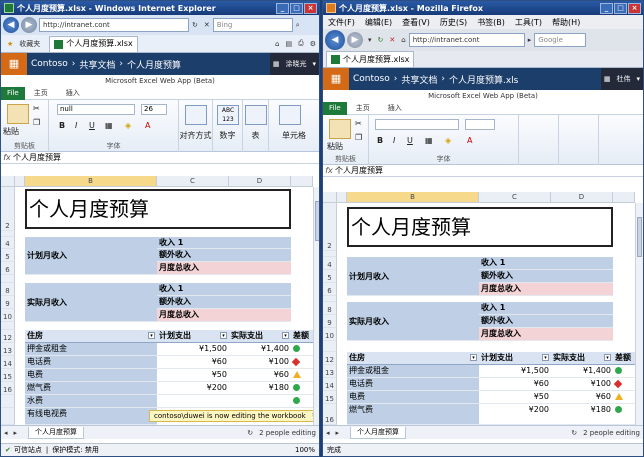 The height and width of the screenshot is (457, 644). Describe the element at coordinates (193, 181) in the screenshot. I see `col-header: C` at that location.